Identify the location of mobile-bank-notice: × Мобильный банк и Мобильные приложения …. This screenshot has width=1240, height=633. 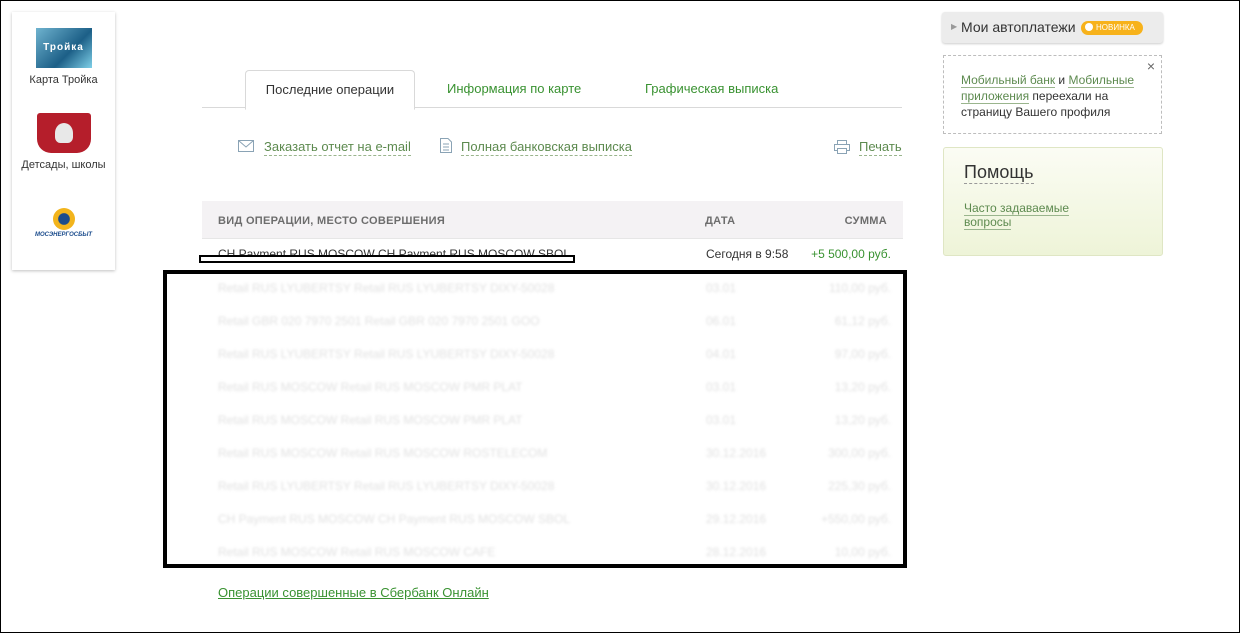
(1052, 94).